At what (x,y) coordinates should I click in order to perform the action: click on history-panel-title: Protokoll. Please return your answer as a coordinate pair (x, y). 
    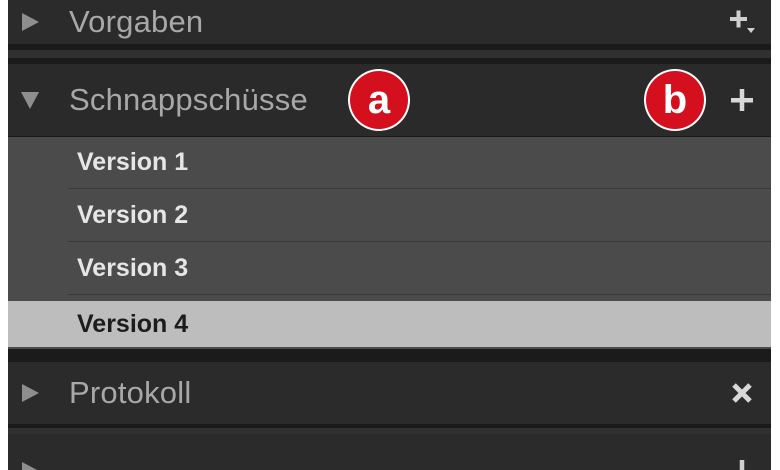
    Looking at the image, I should click on (130, 392).